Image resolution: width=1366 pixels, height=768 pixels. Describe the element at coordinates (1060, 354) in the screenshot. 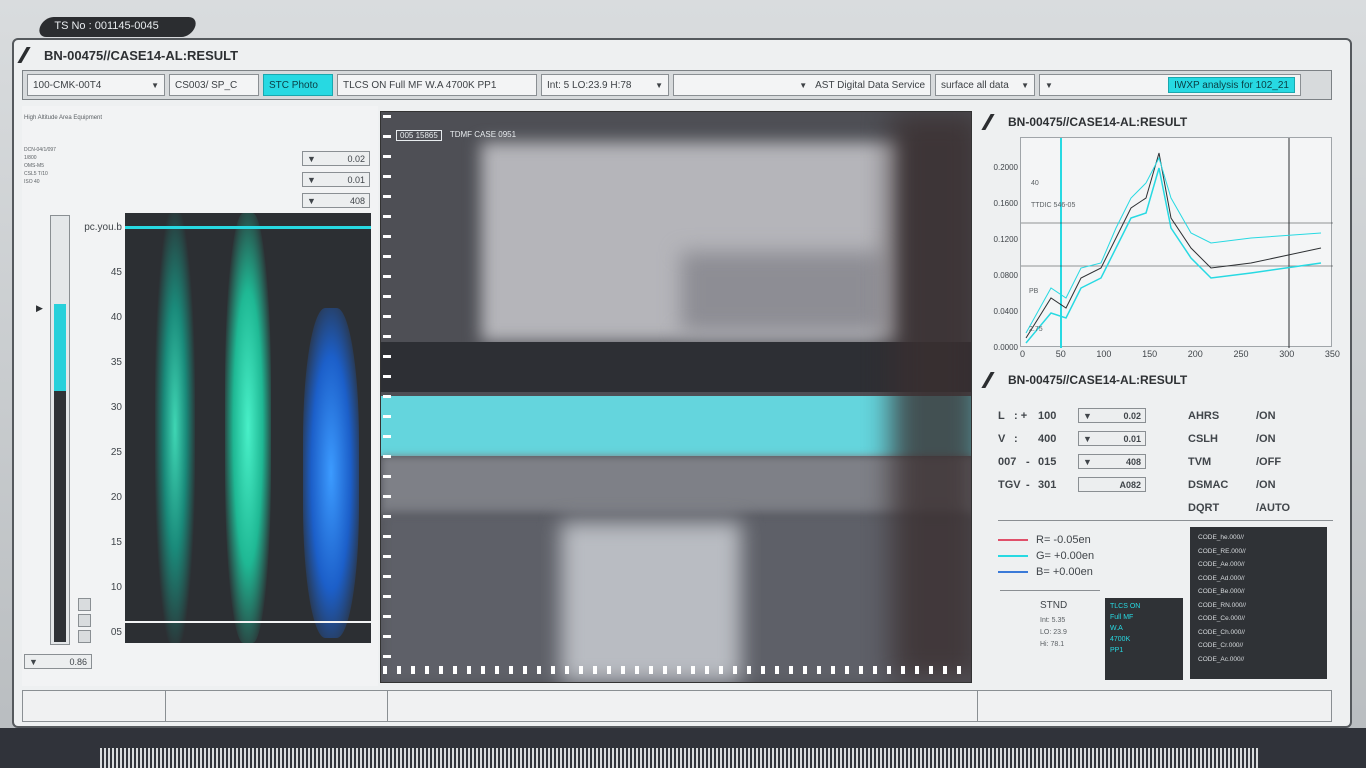

I see `x-tick: 50` at that location.